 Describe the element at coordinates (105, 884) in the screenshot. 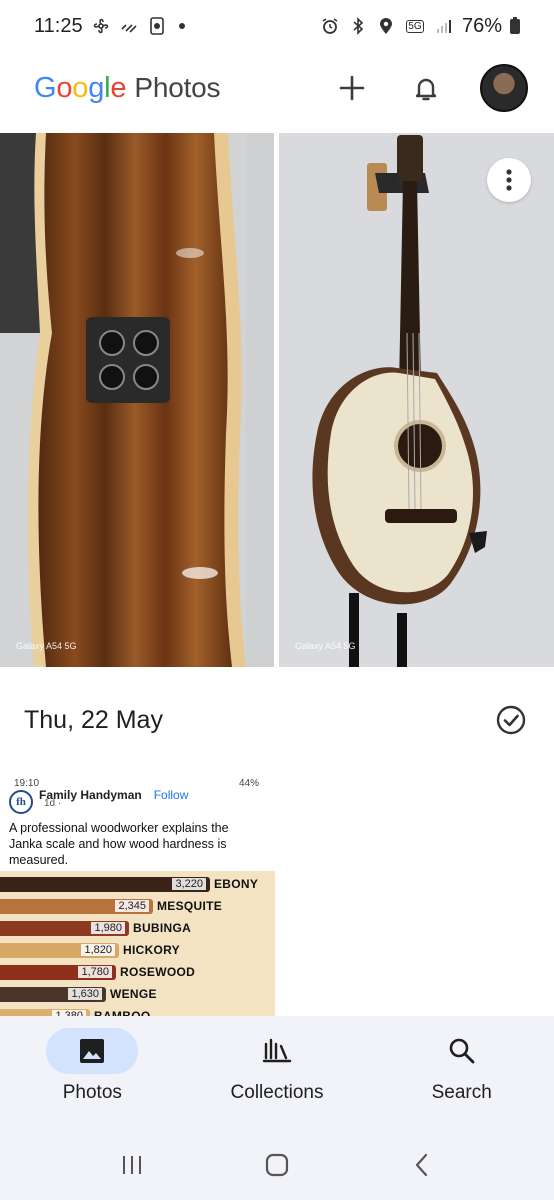

I see `chart-bar: 3,220` at that location.